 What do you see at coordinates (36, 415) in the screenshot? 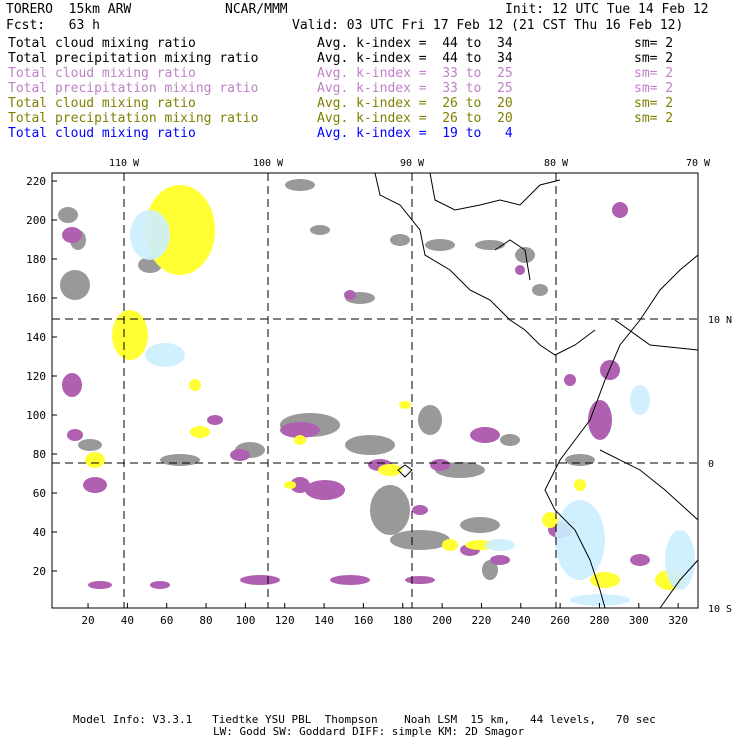
I see `y-tick-label: 100` at bounding box center [36, 415].